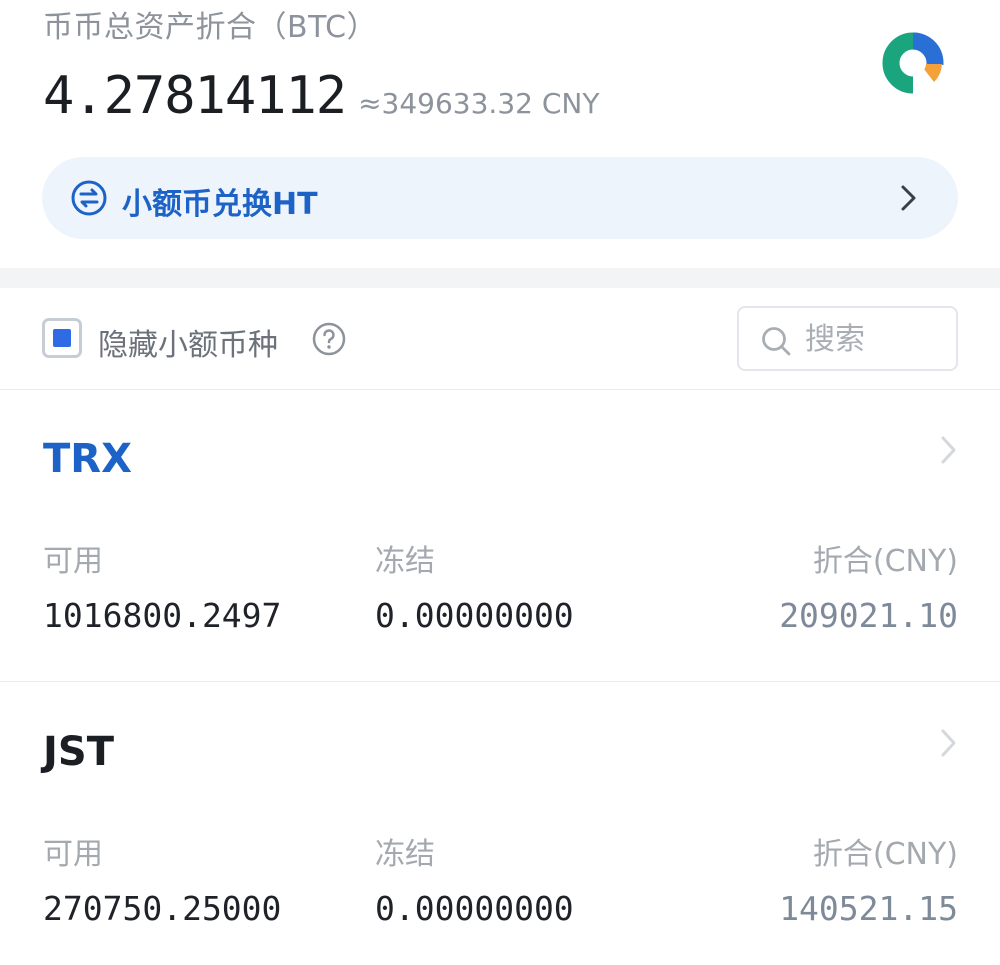 The width and height of the screenshot is (1000, 965). What do you see at coordinates (188, 342) in the screenshot?
I see `hide-small-coins-label: 隐藏小额币种` at bounding box center [188, 342].